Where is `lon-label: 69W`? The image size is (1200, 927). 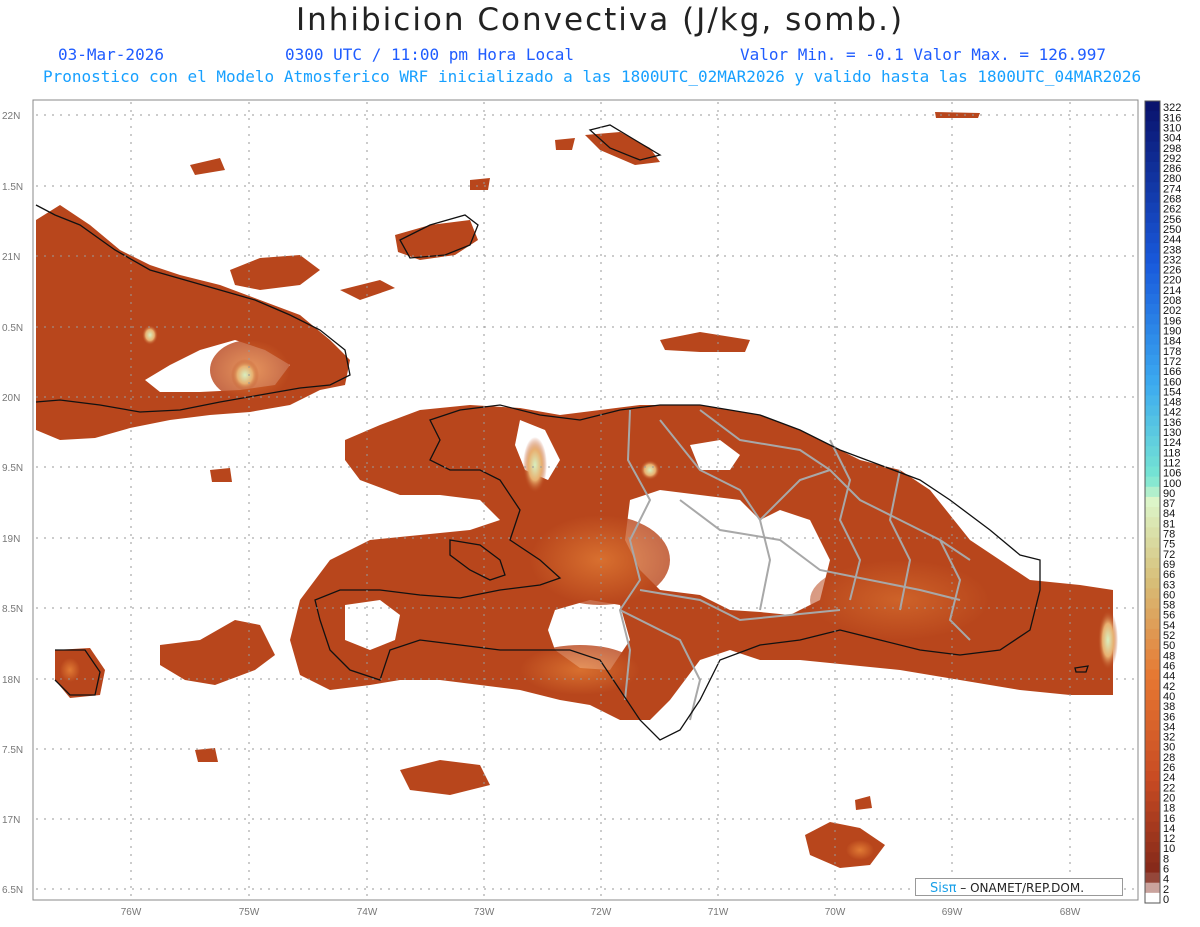 lon-label: 69W is located at coordinates (952, 912).